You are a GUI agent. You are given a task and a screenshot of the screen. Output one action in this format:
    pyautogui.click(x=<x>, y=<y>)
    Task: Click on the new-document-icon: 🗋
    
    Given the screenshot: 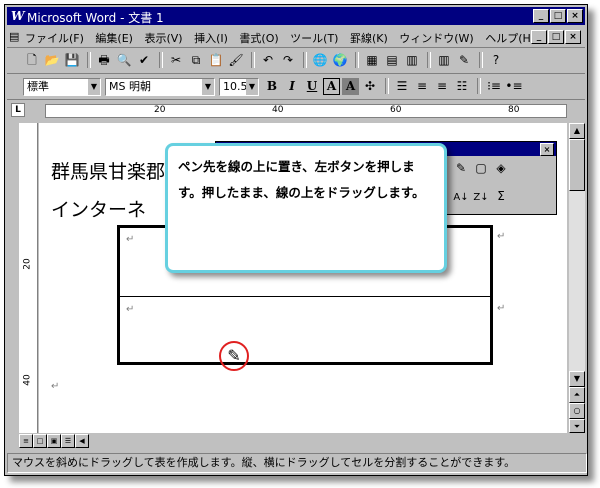 What is the action you would take?
    pyautogui.click(x=32, y=60)
    